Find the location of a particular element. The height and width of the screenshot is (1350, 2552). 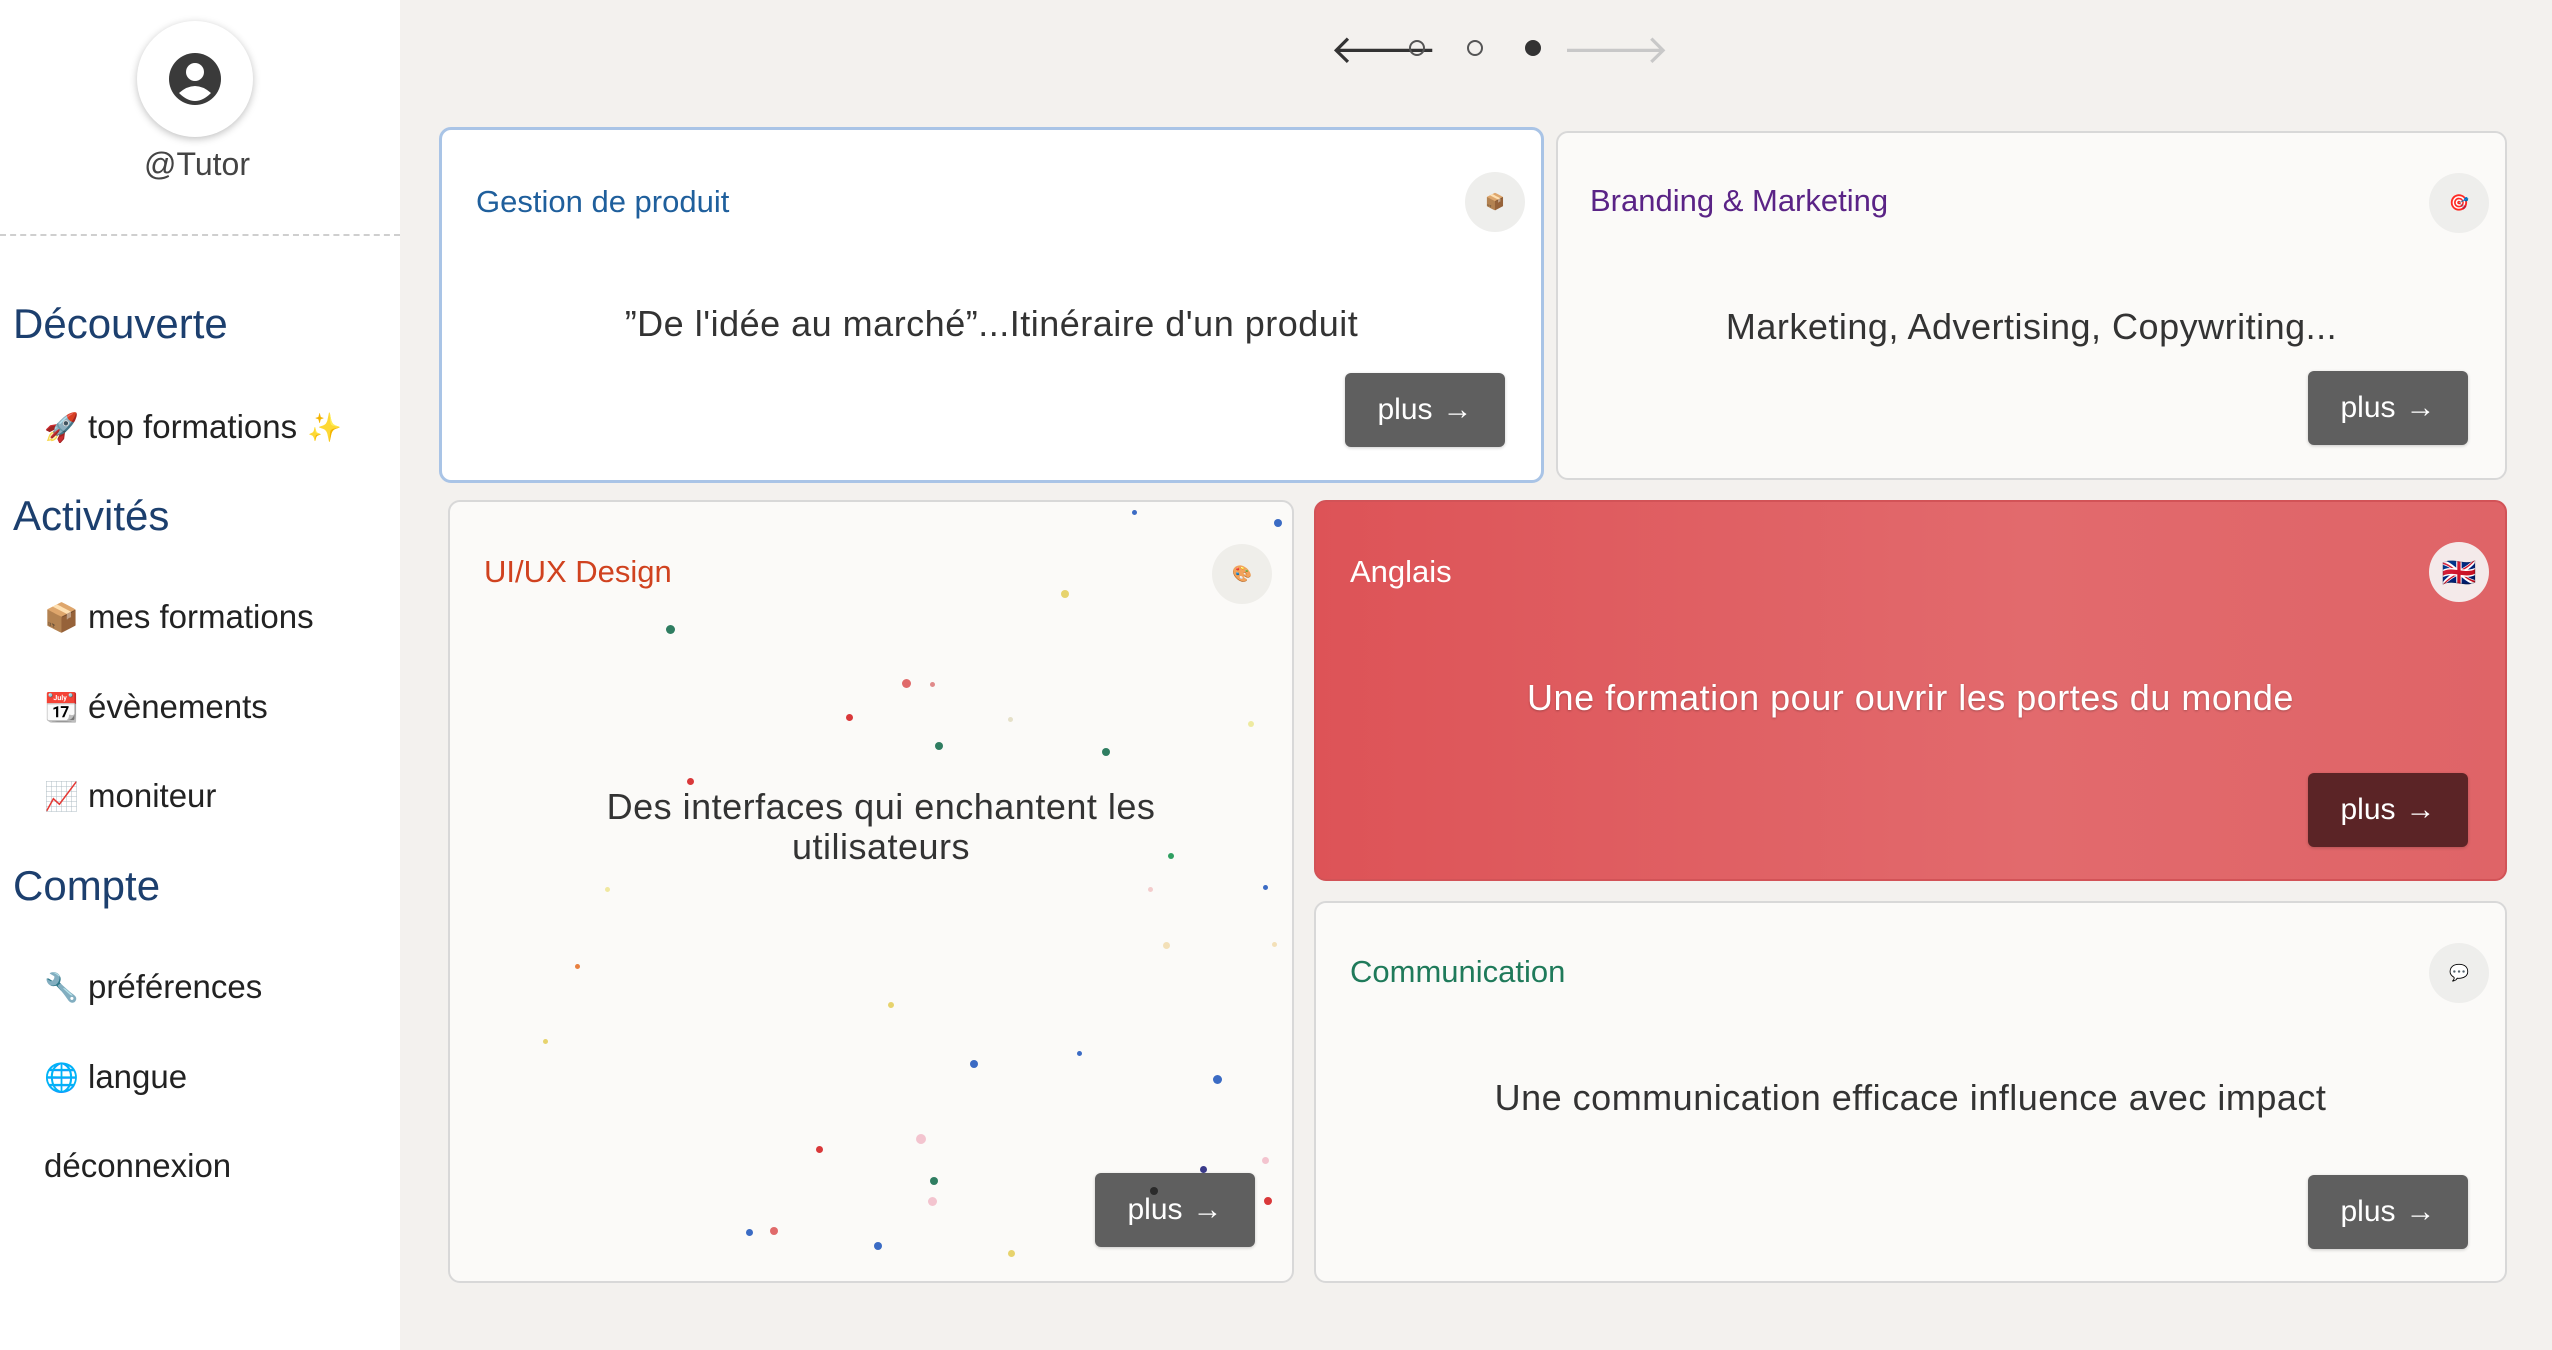

nav-item-langue: 🌐 langue is located at coordinates (115, 1077).